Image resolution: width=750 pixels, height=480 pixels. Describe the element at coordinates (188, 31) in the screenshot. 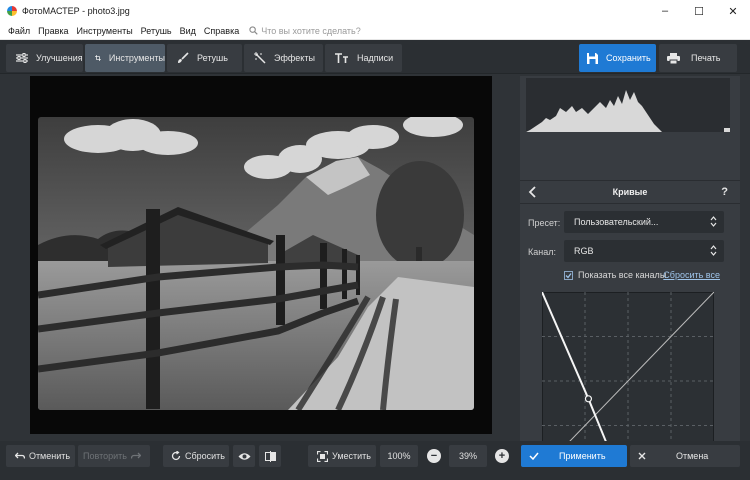

I see `menu-view: Вид` at that location.